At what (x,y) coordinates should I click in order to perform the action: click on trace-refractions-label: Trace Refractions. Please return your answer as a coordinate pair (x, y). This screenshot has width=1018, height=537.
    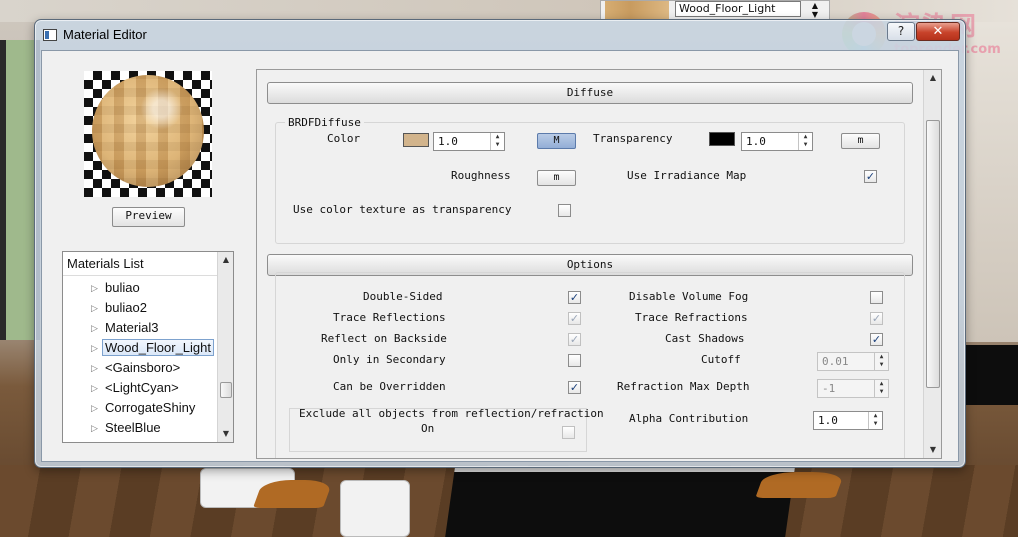
    Looking at the image, I should click on (691, 317).